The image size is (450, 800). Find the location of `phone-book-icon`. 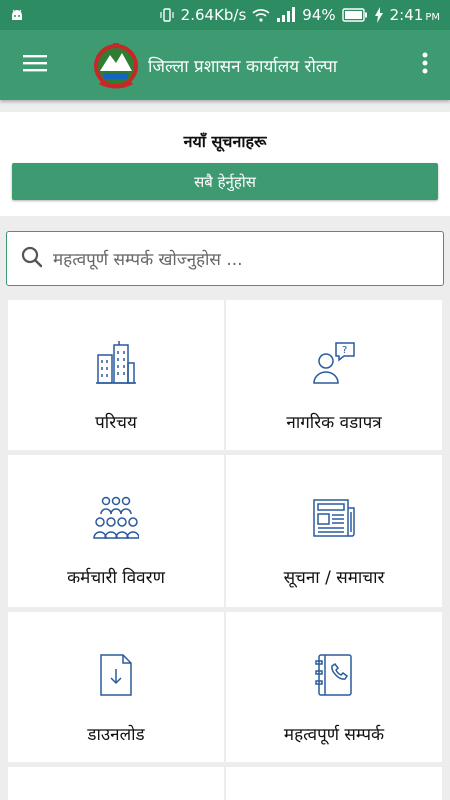

phone-book-icon is located at coordinates (334, 675).